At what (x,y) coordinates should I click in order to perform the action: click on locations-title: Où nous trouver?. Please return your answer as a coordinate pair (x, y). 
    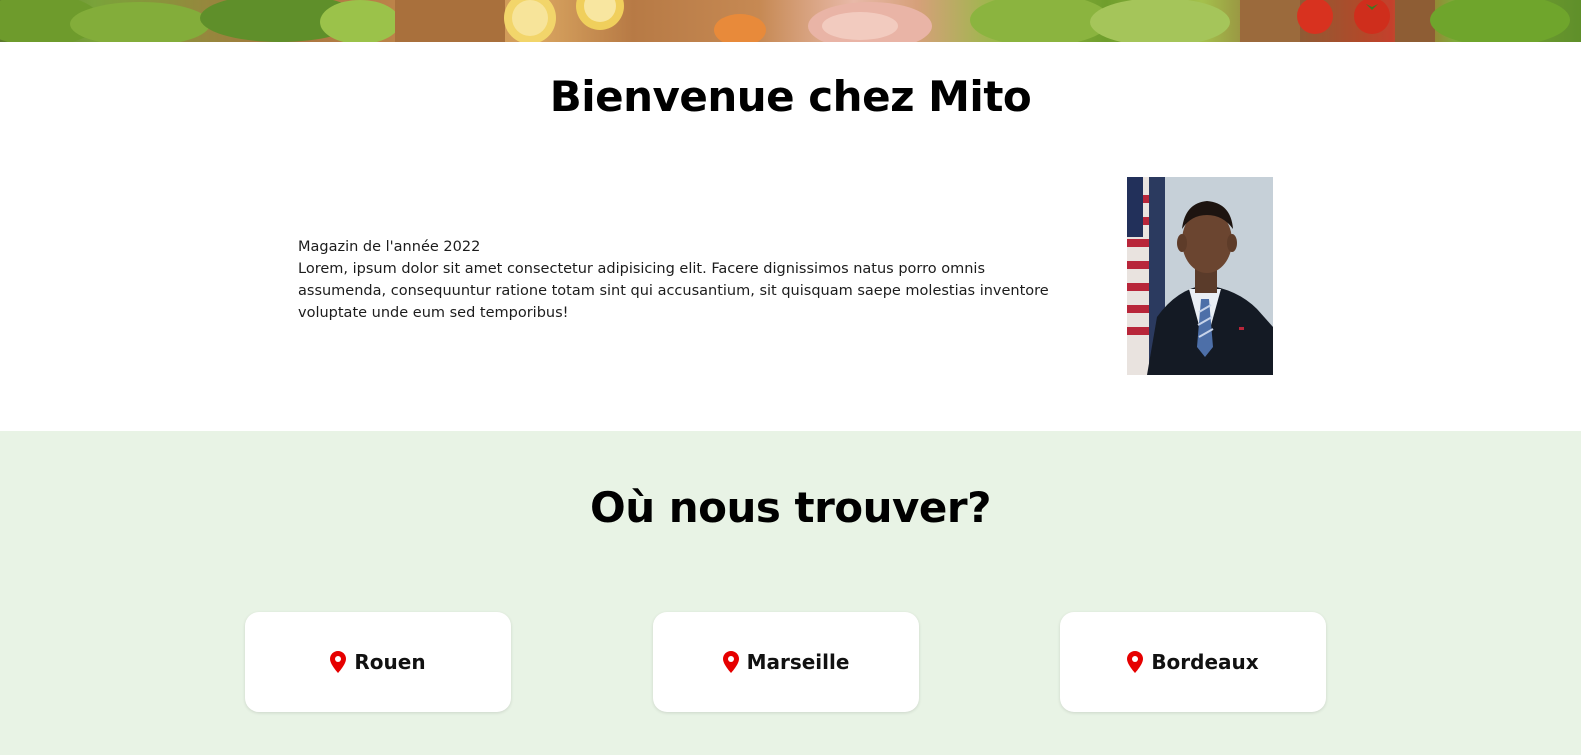
    Looking at the image, I should click on (791, 507).